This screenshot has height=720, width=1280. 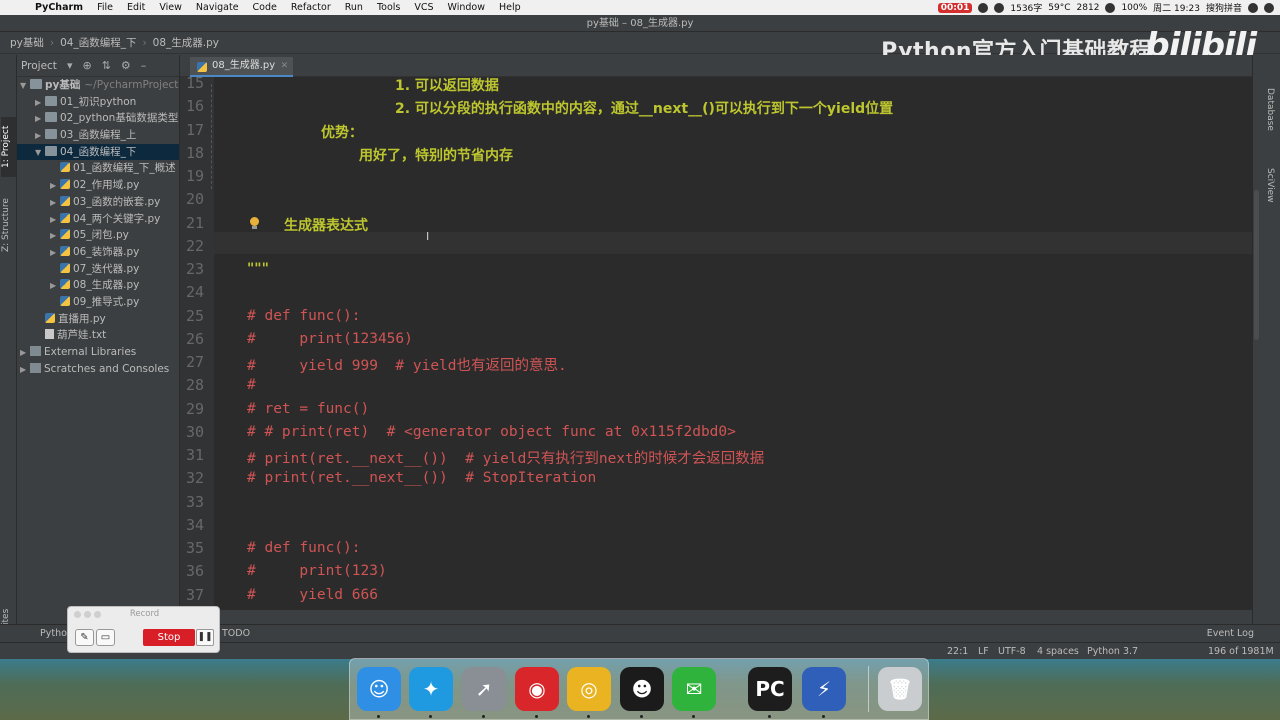 What do you see at coordinates (98, 42) in the screenshot?
I see `breadcrumb-folder: 04_函数编程_下` at bounding box center [98, 42].